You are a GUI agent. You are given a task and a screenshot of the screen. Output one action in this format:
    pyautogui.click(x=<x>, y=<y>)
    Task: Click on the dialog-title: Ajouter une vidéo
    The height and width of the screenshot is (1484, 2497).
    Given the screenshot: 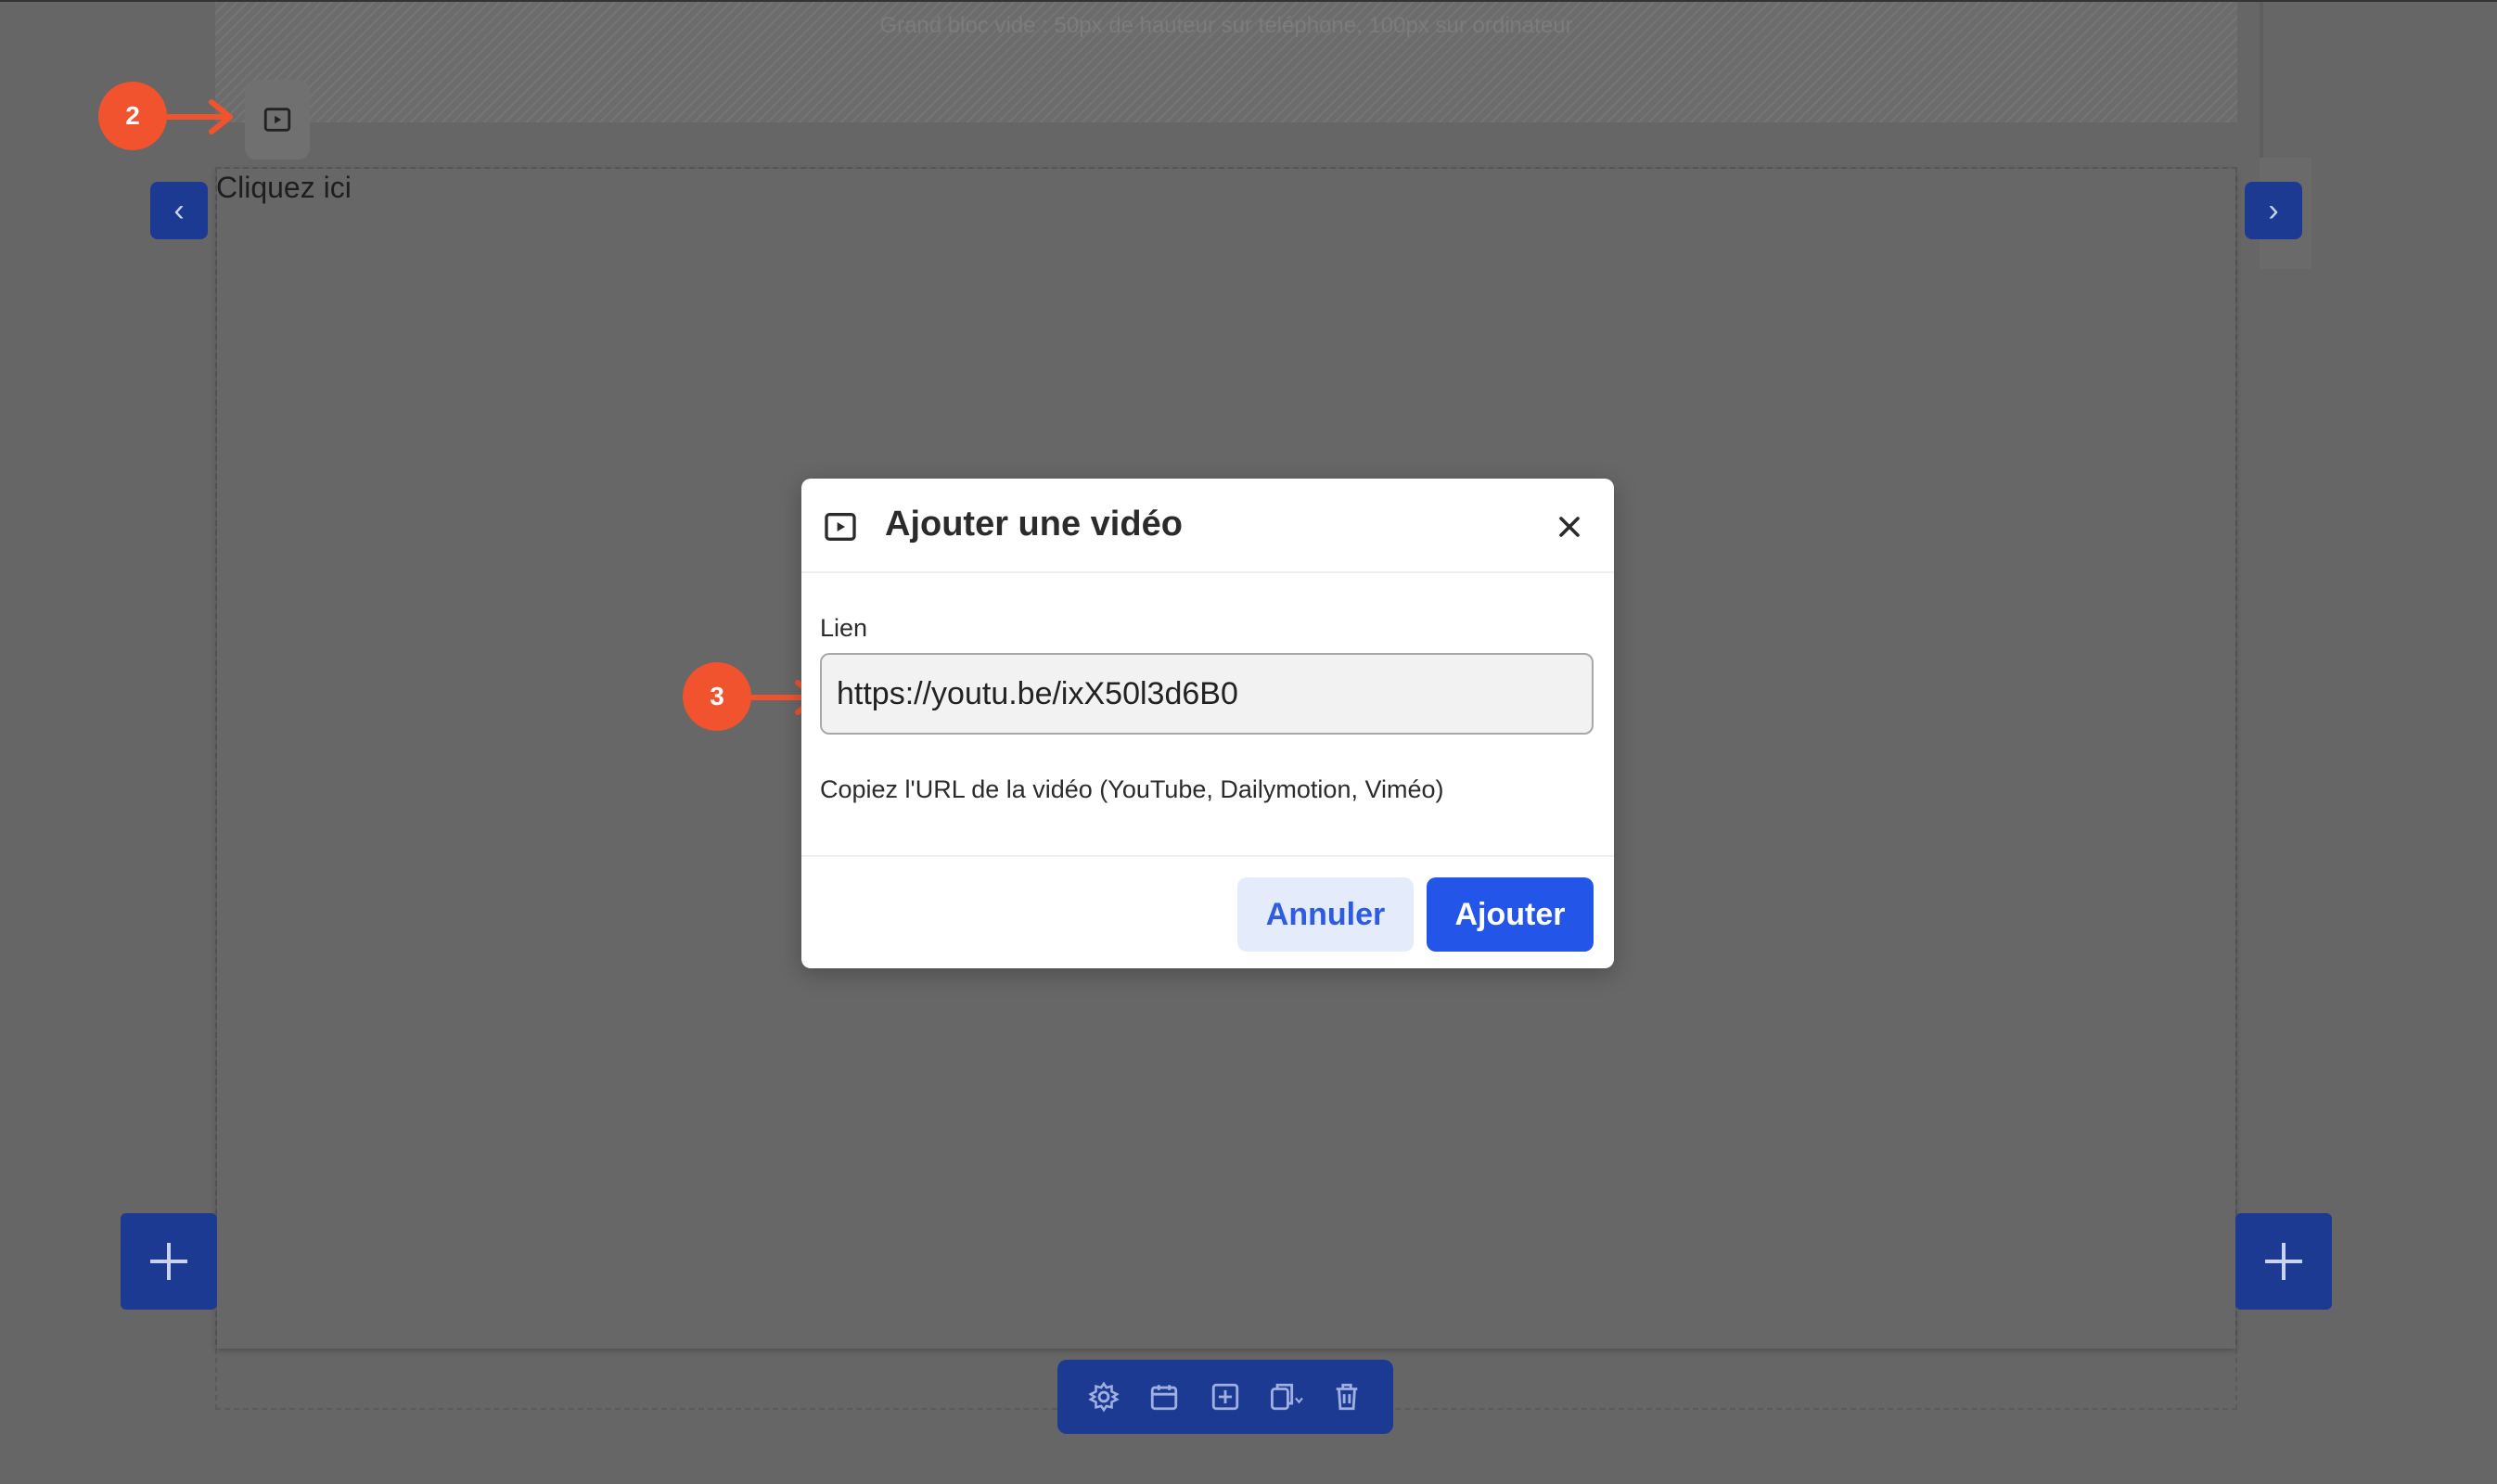 What is the action you would take?
    pyautogui.click(x=1034, y=524)
    